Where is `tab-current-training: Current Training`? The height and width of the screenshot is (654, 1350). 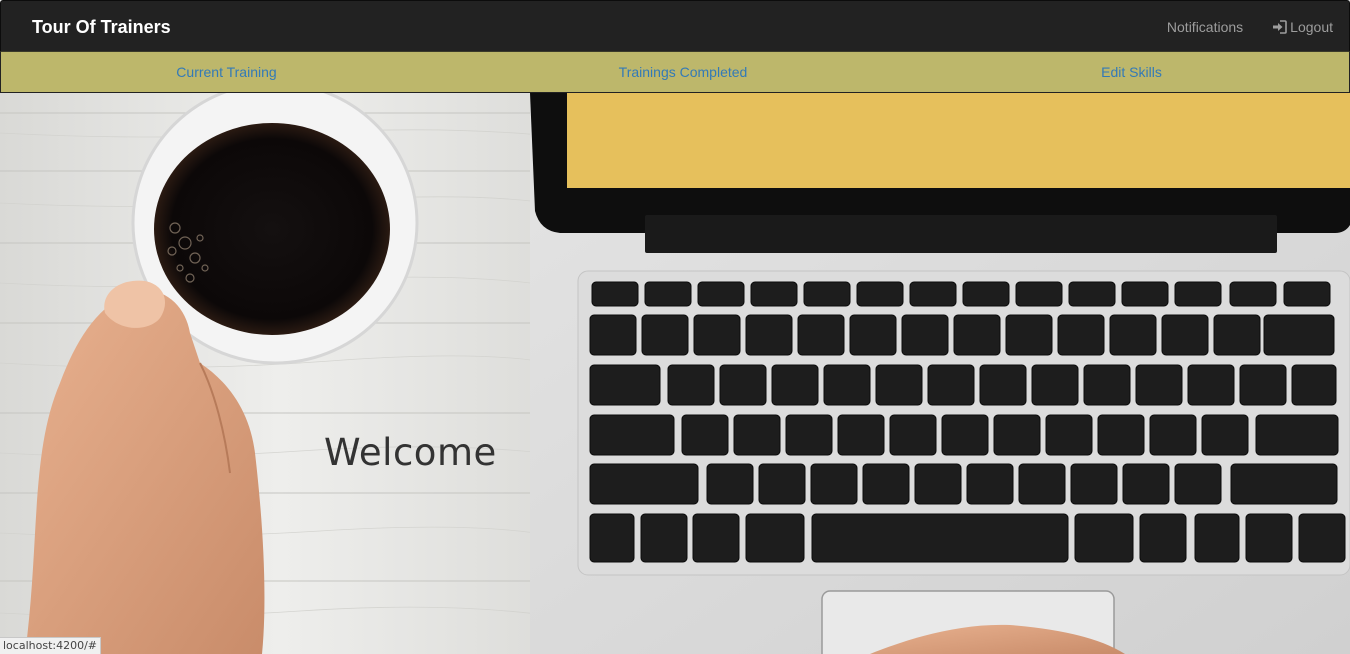 tab-current-training: Current Training is located at coordinates (226, 72).